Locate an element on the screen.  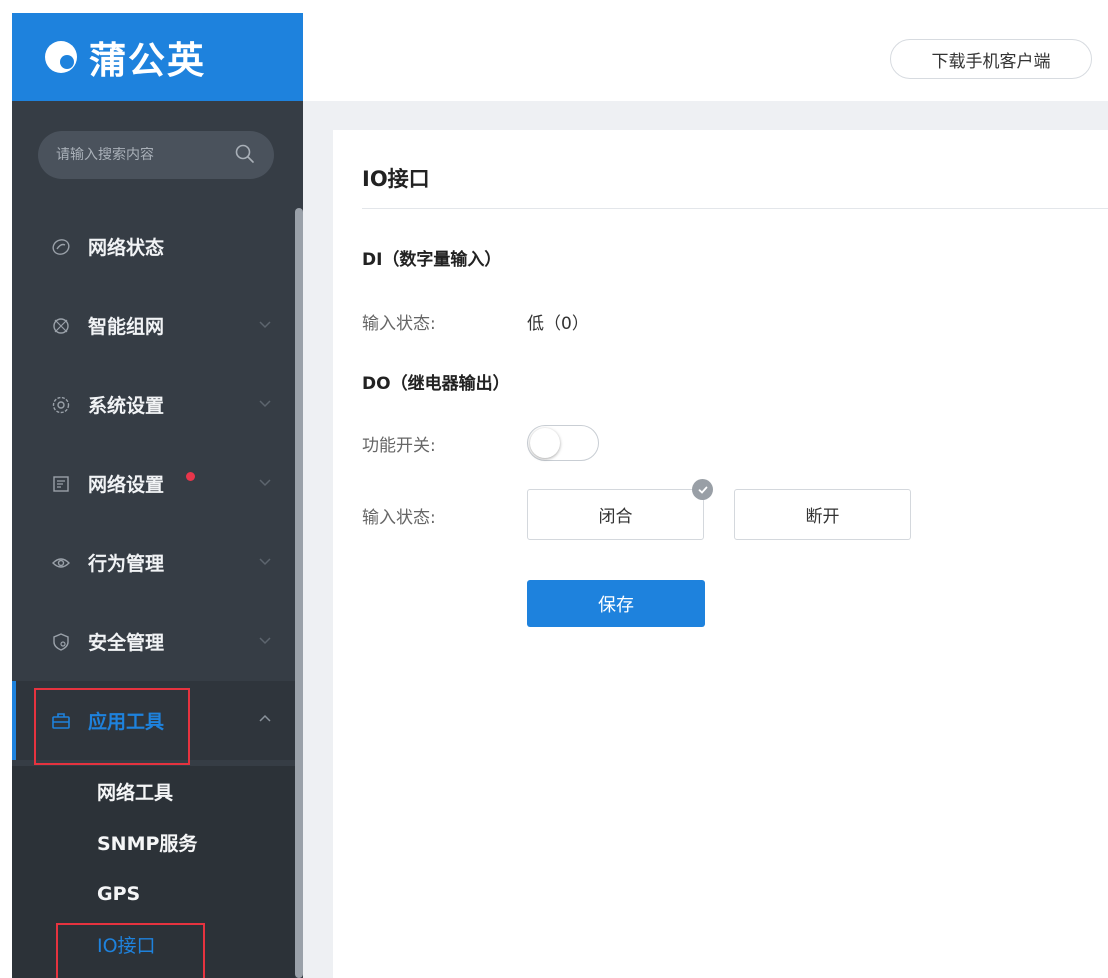
brand-name: 蒲公英 is located at coordinates (147, 60).